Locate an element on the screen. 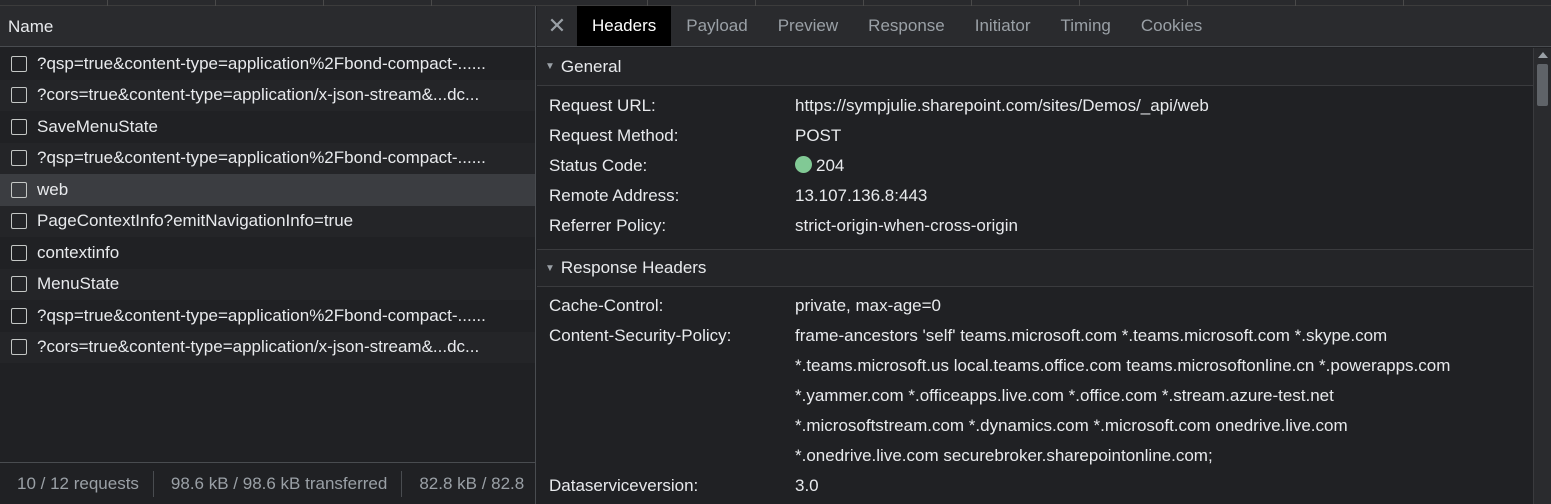  resources-size: 82.8 kB / 82.8 is located at coordinates (472, 483).